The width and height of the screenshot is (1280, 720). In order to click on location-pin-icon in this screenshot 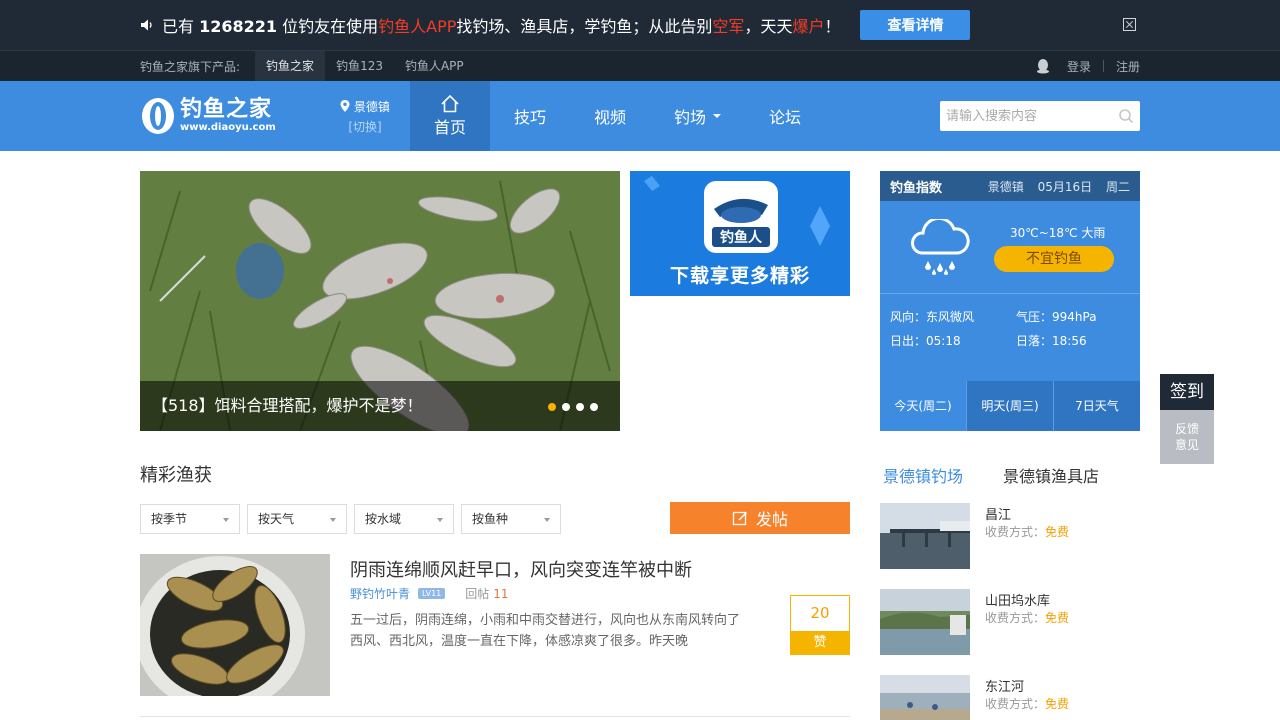, I will do `click(345, 105)`.